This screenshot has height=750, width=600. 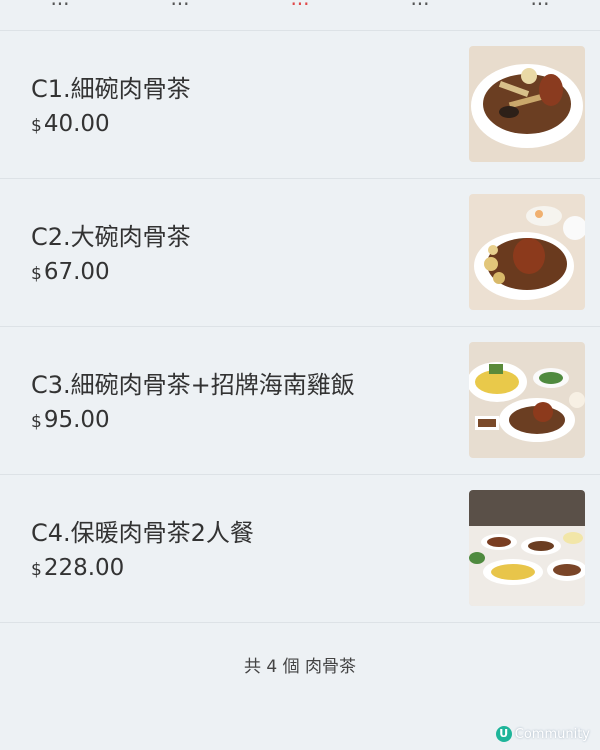 What do you see at coordinates (300, 667) in the screenshot?
I see `item-count-footer: 共 4 個 肉骨茶` at bounding box center [300, 667].